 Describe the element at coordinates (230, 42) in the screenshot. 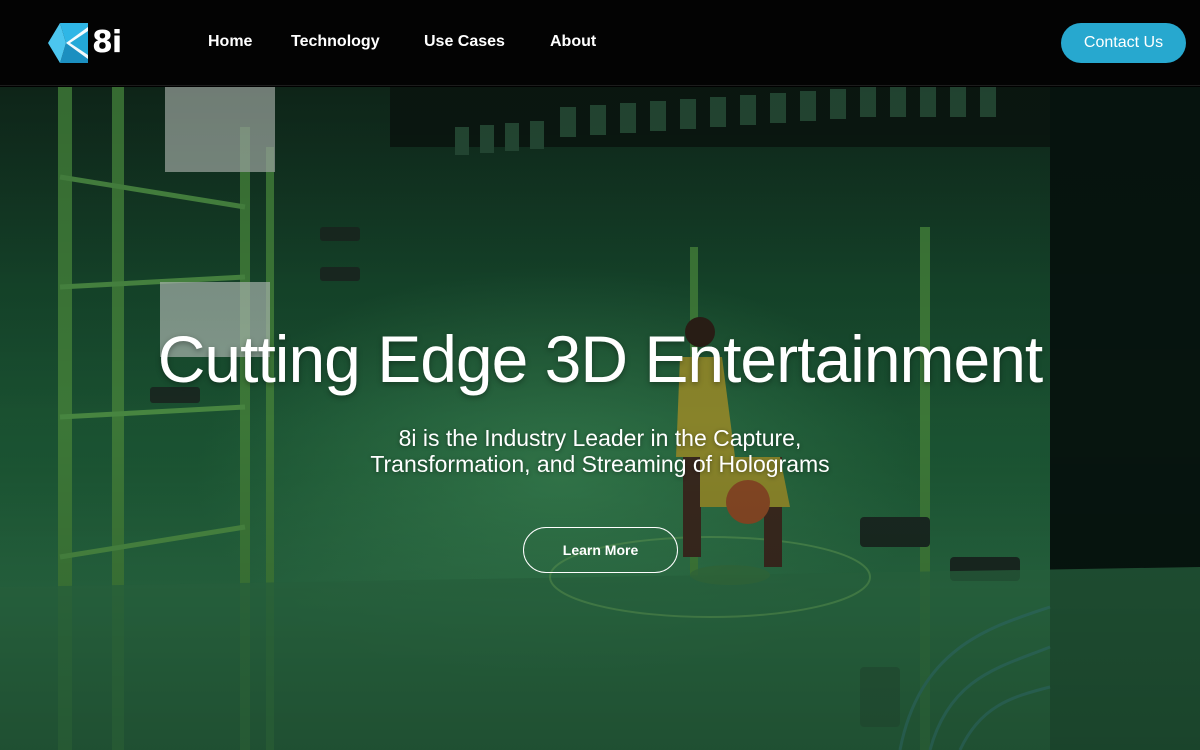

I see `nav-home: Home` at that location.